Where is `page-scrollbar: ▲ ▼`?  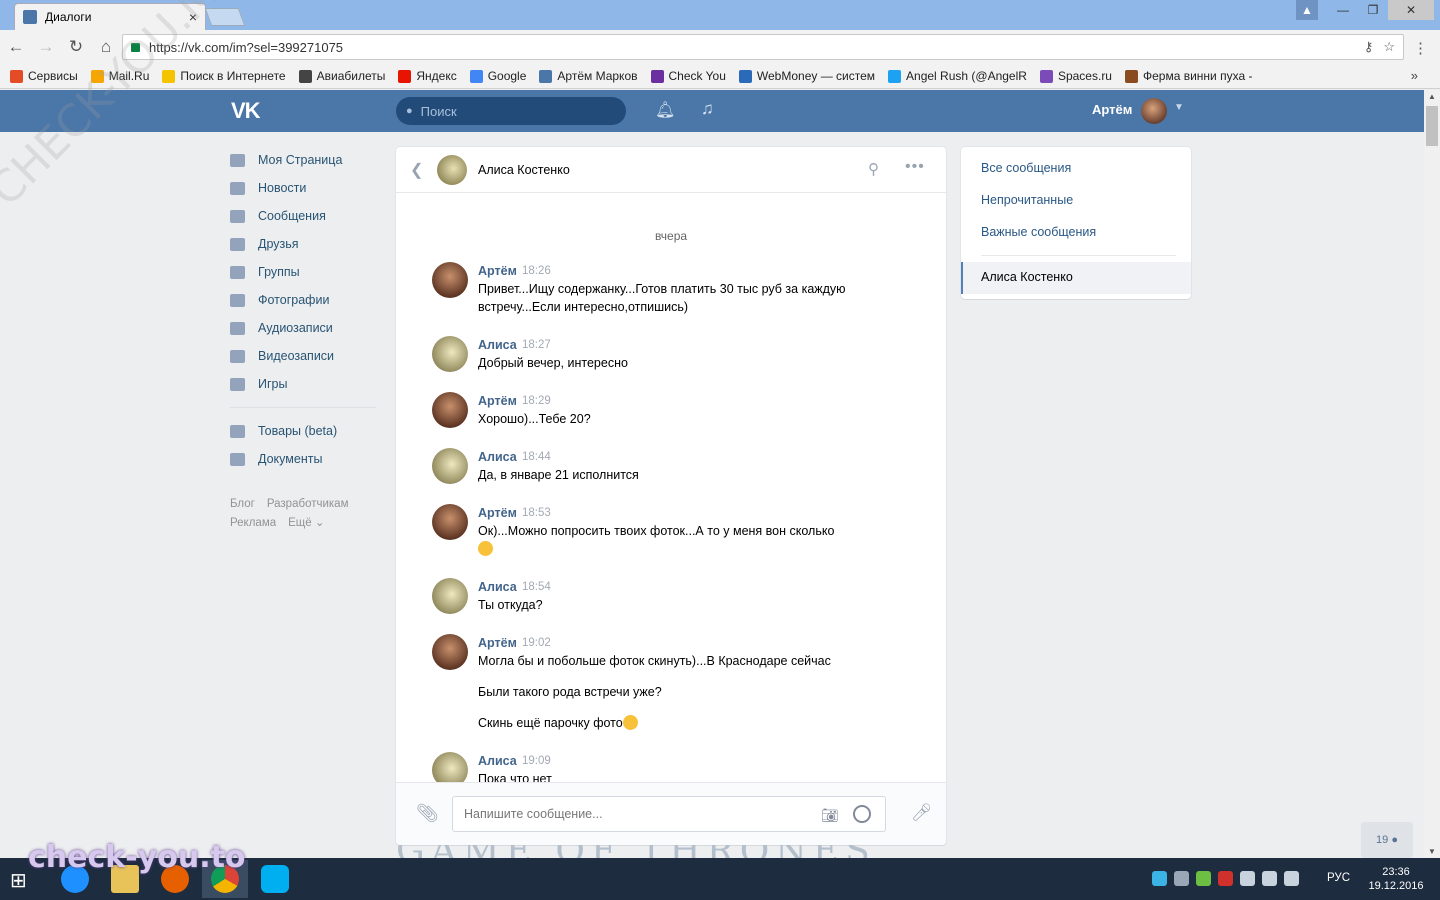 page-scrollbar: ▲ ▼ is located at coordinates (1432, 474).